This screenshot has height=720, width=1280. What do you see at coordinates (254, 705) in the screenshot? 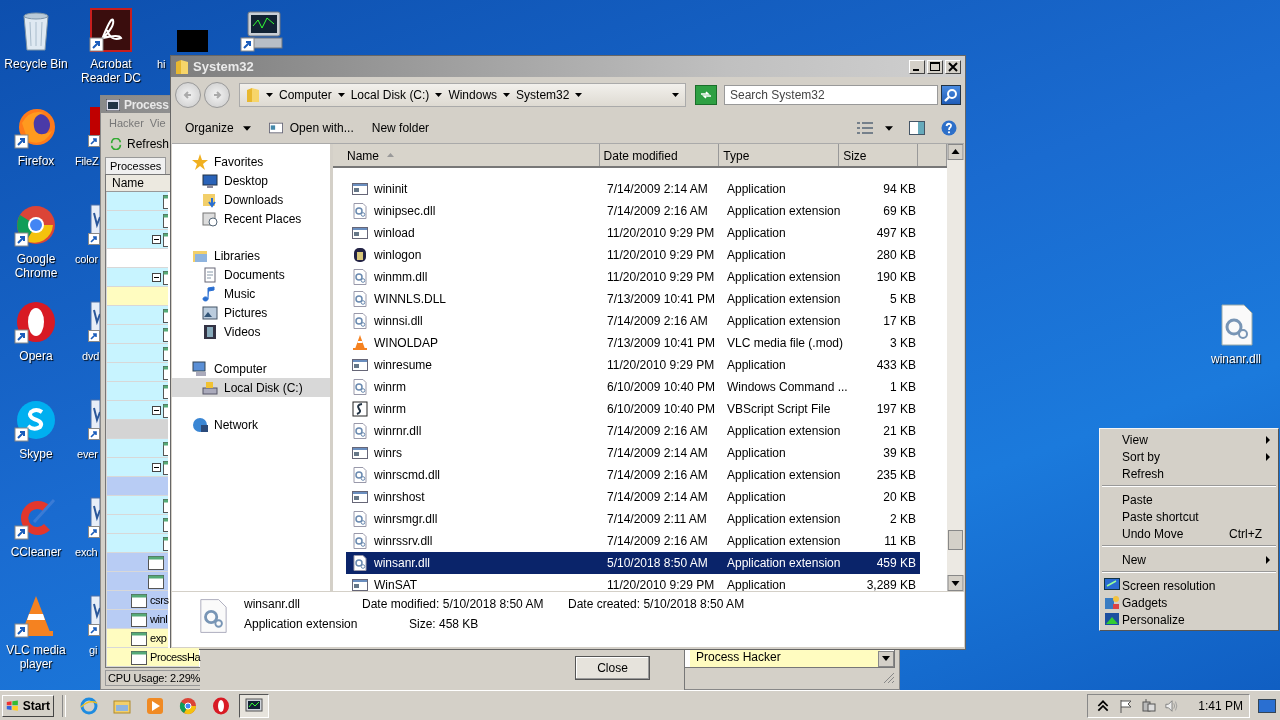
I see `taskbar-button` at bounding box center [254, 705].